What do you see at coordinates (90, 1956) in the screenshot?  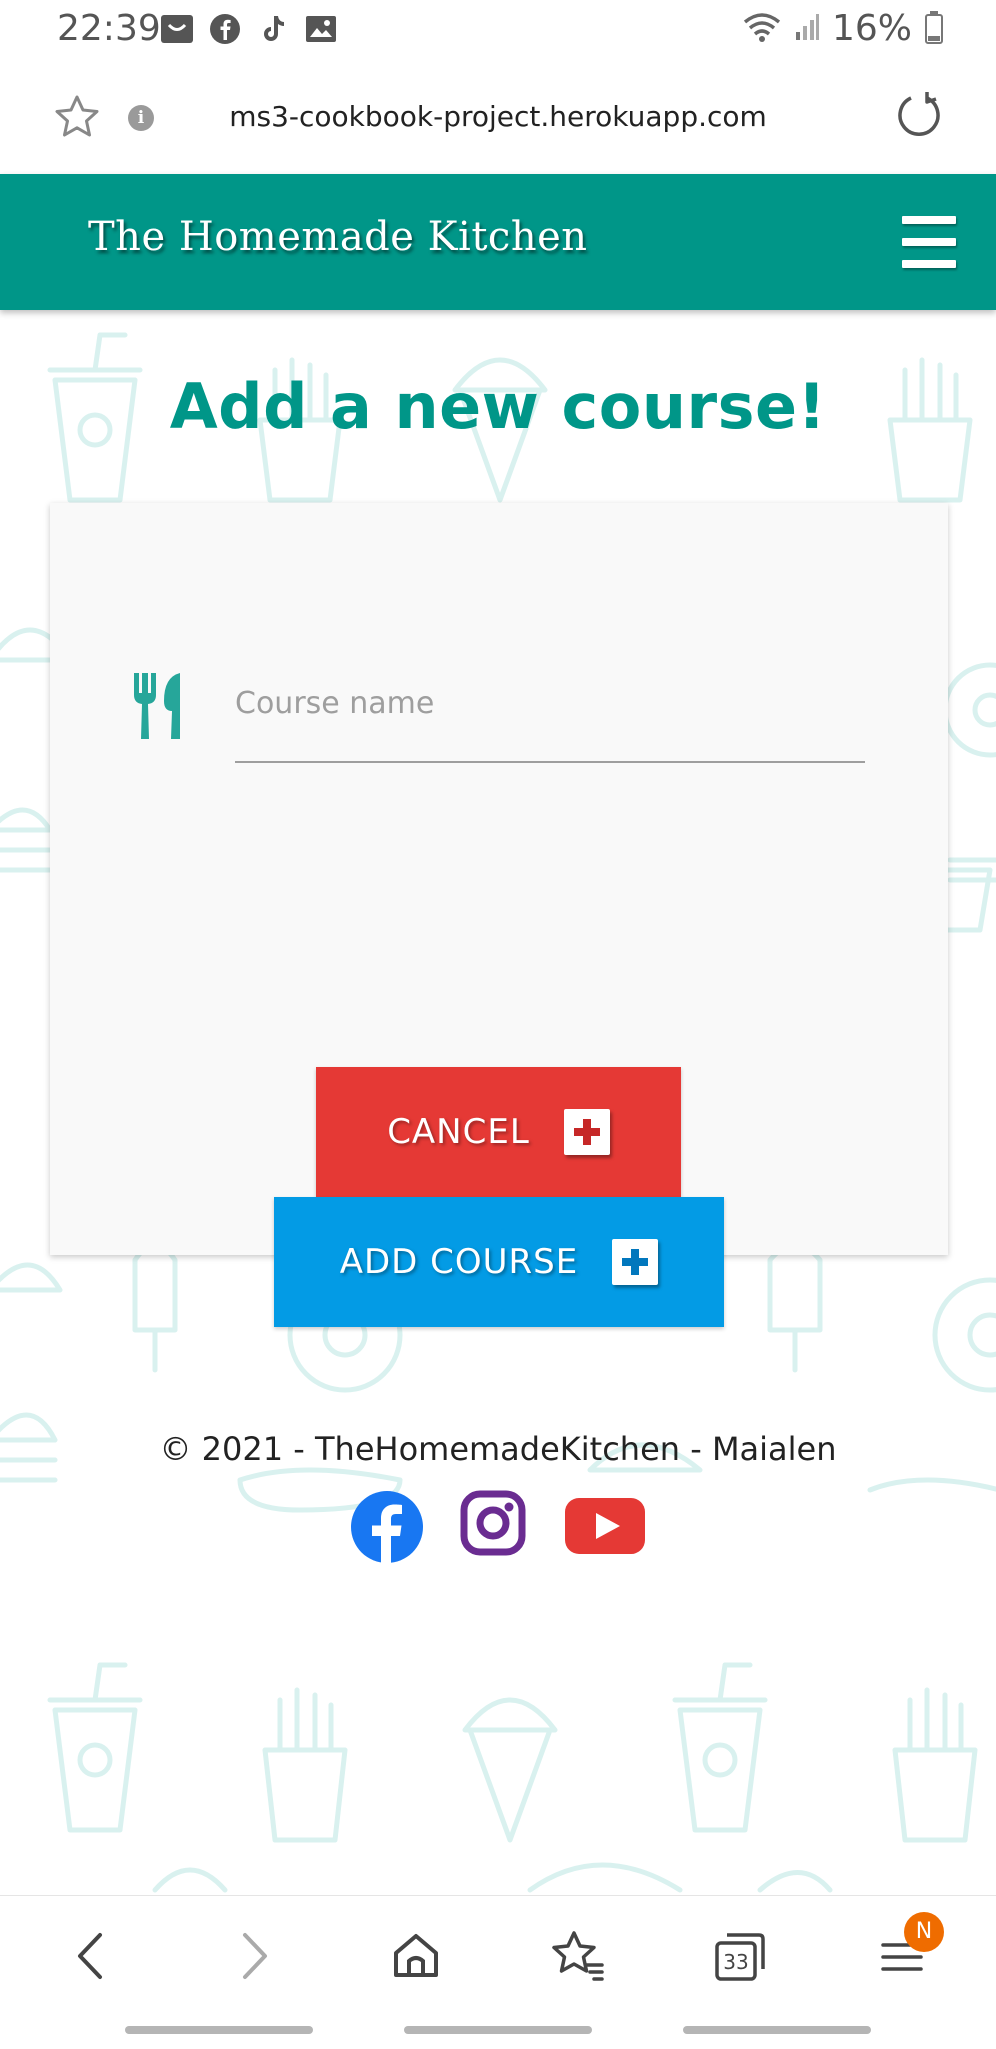 I see `back-icon` at bounding box center [90, 1956].